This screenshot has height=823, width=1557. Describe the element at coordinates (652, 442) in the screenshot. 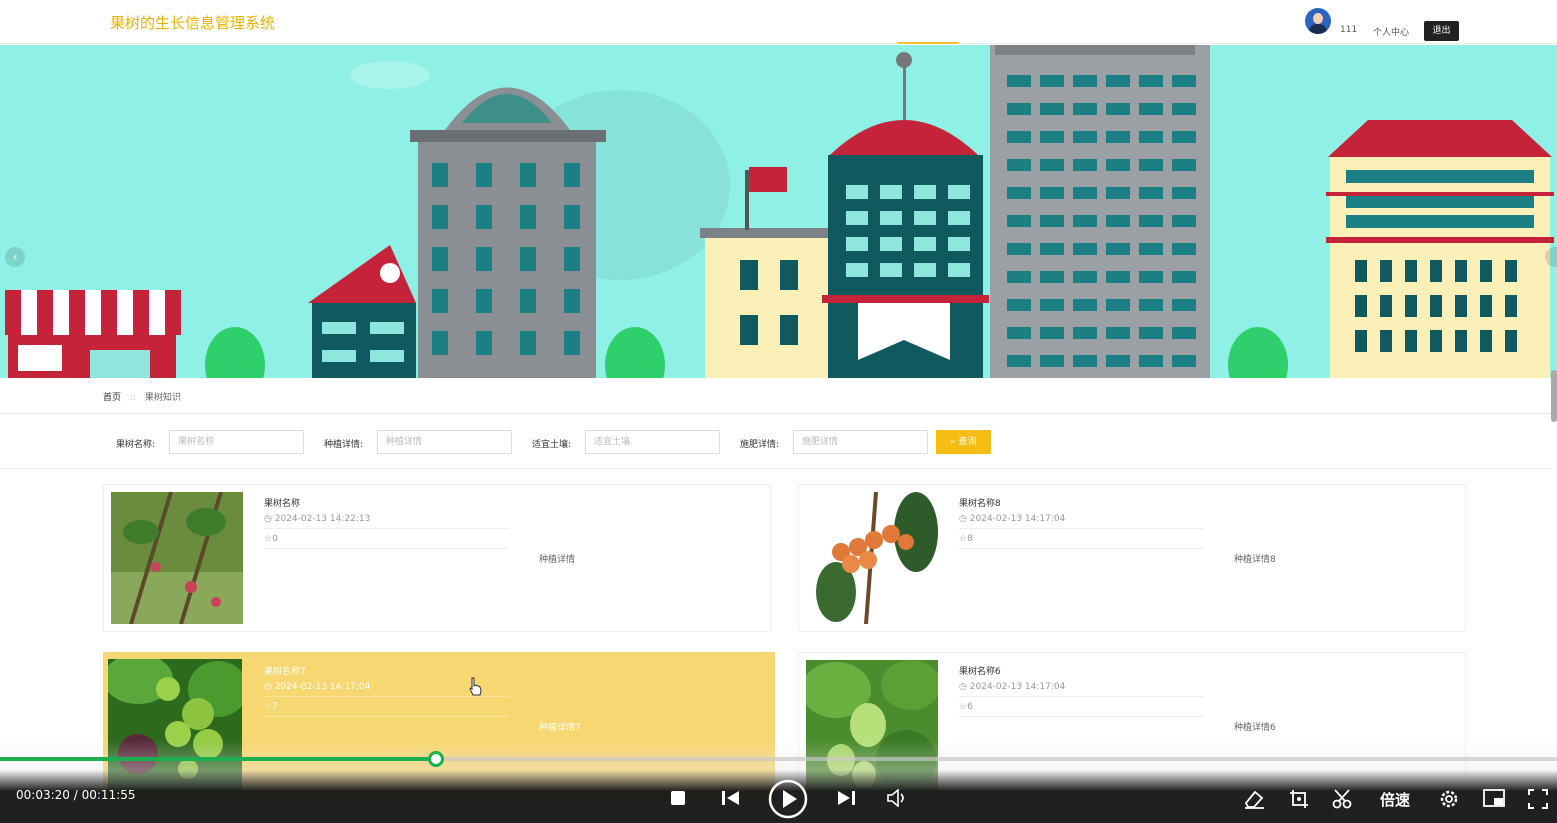

I see `search-input-soil: 适宜土壤` at that location.